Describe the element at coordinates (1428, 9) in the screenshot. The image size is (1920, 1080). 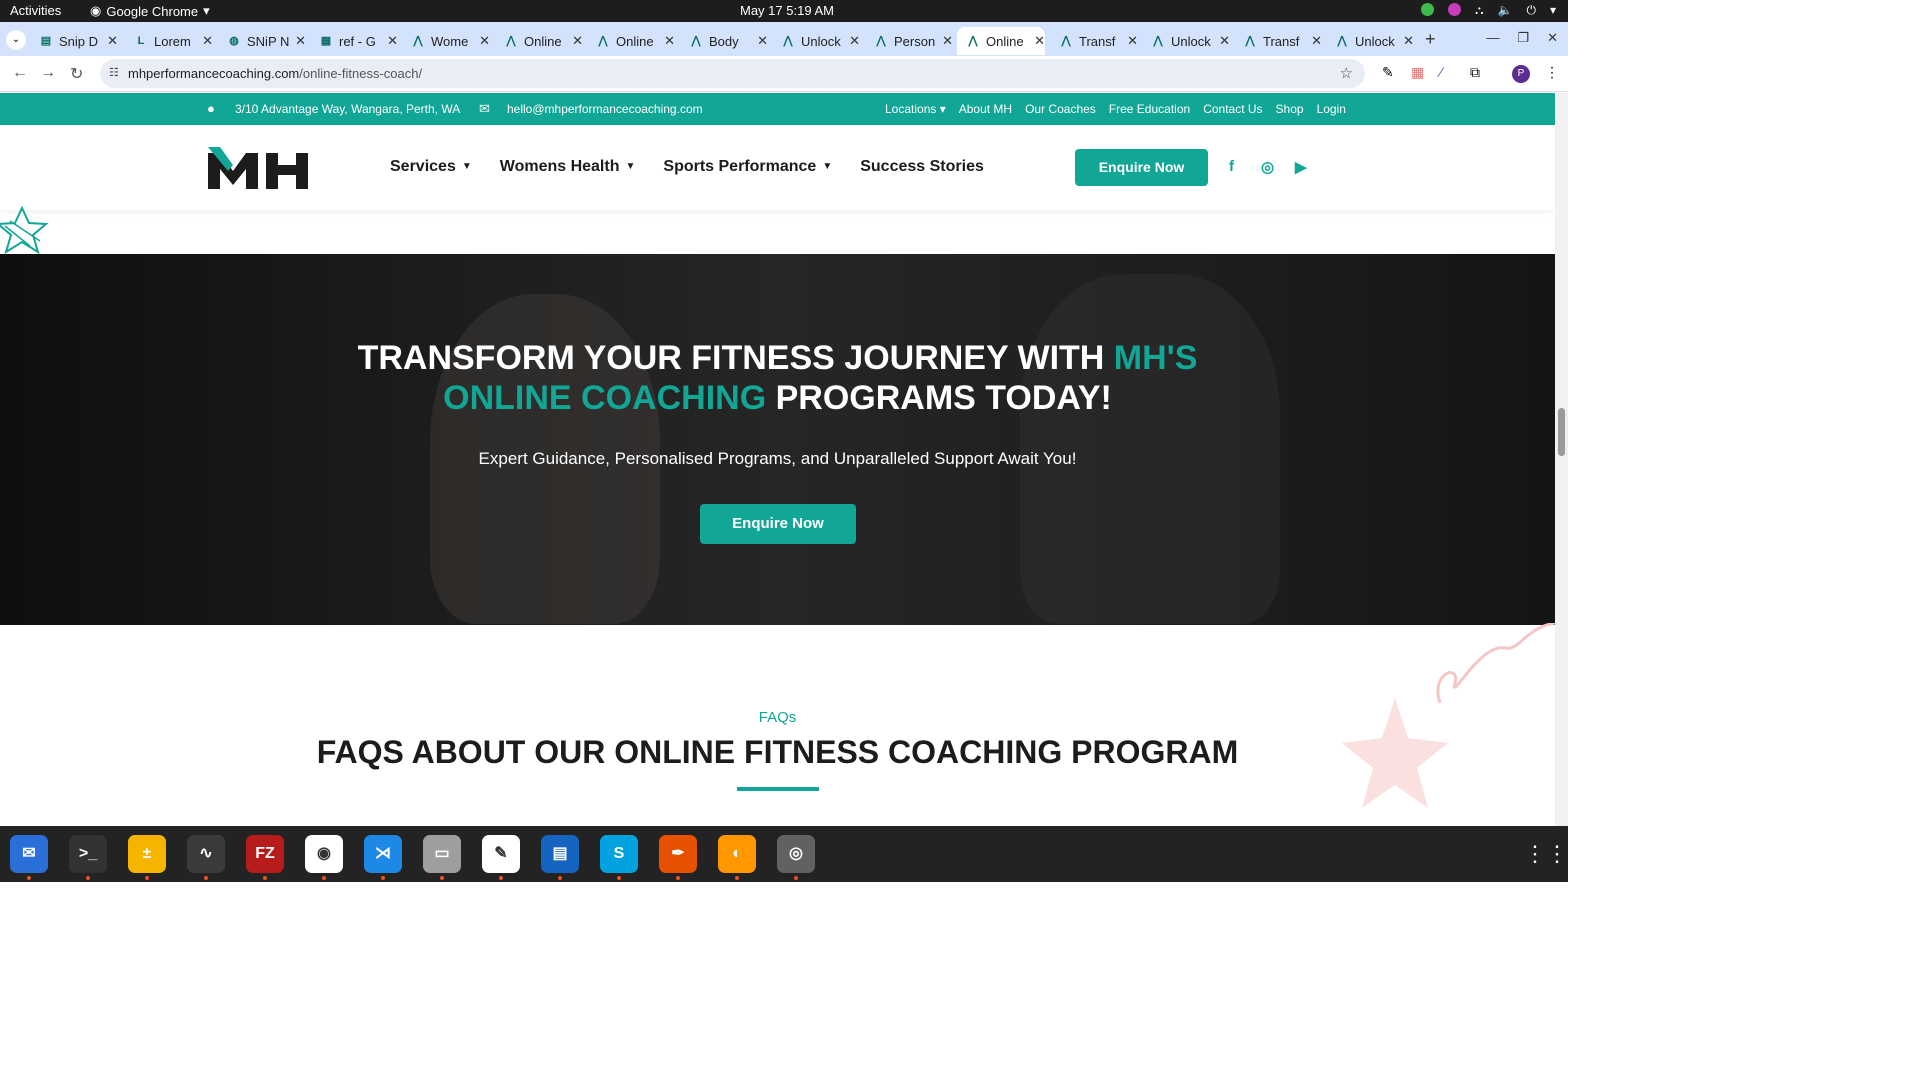
I see `update-icon` at that location.